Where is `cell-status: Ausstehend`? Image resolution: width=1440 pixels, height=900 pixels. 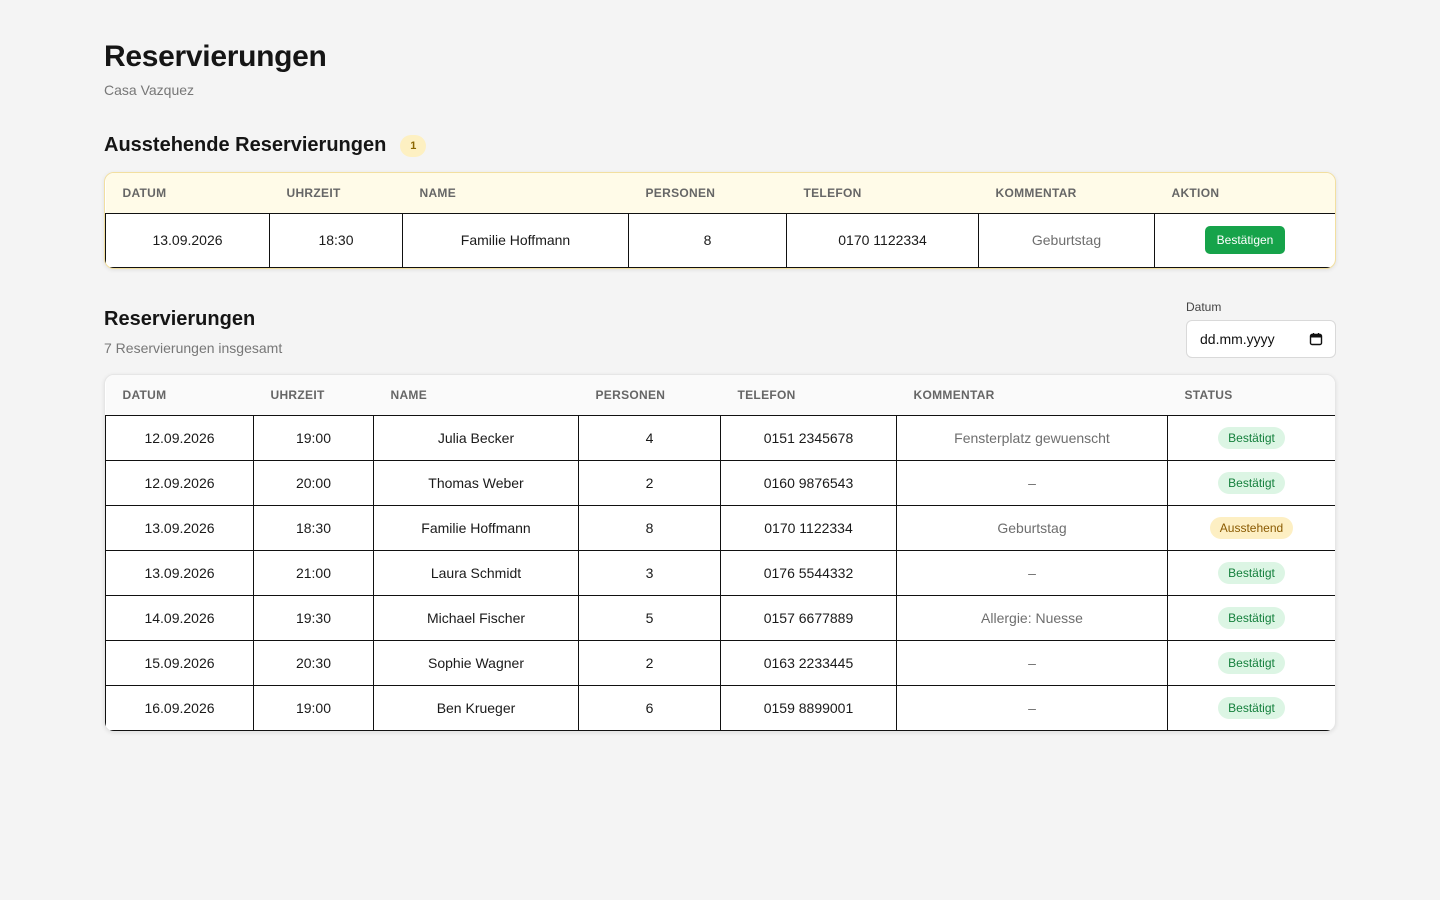
cell-status: Ausstehend is located at coordinates (1251, 527).